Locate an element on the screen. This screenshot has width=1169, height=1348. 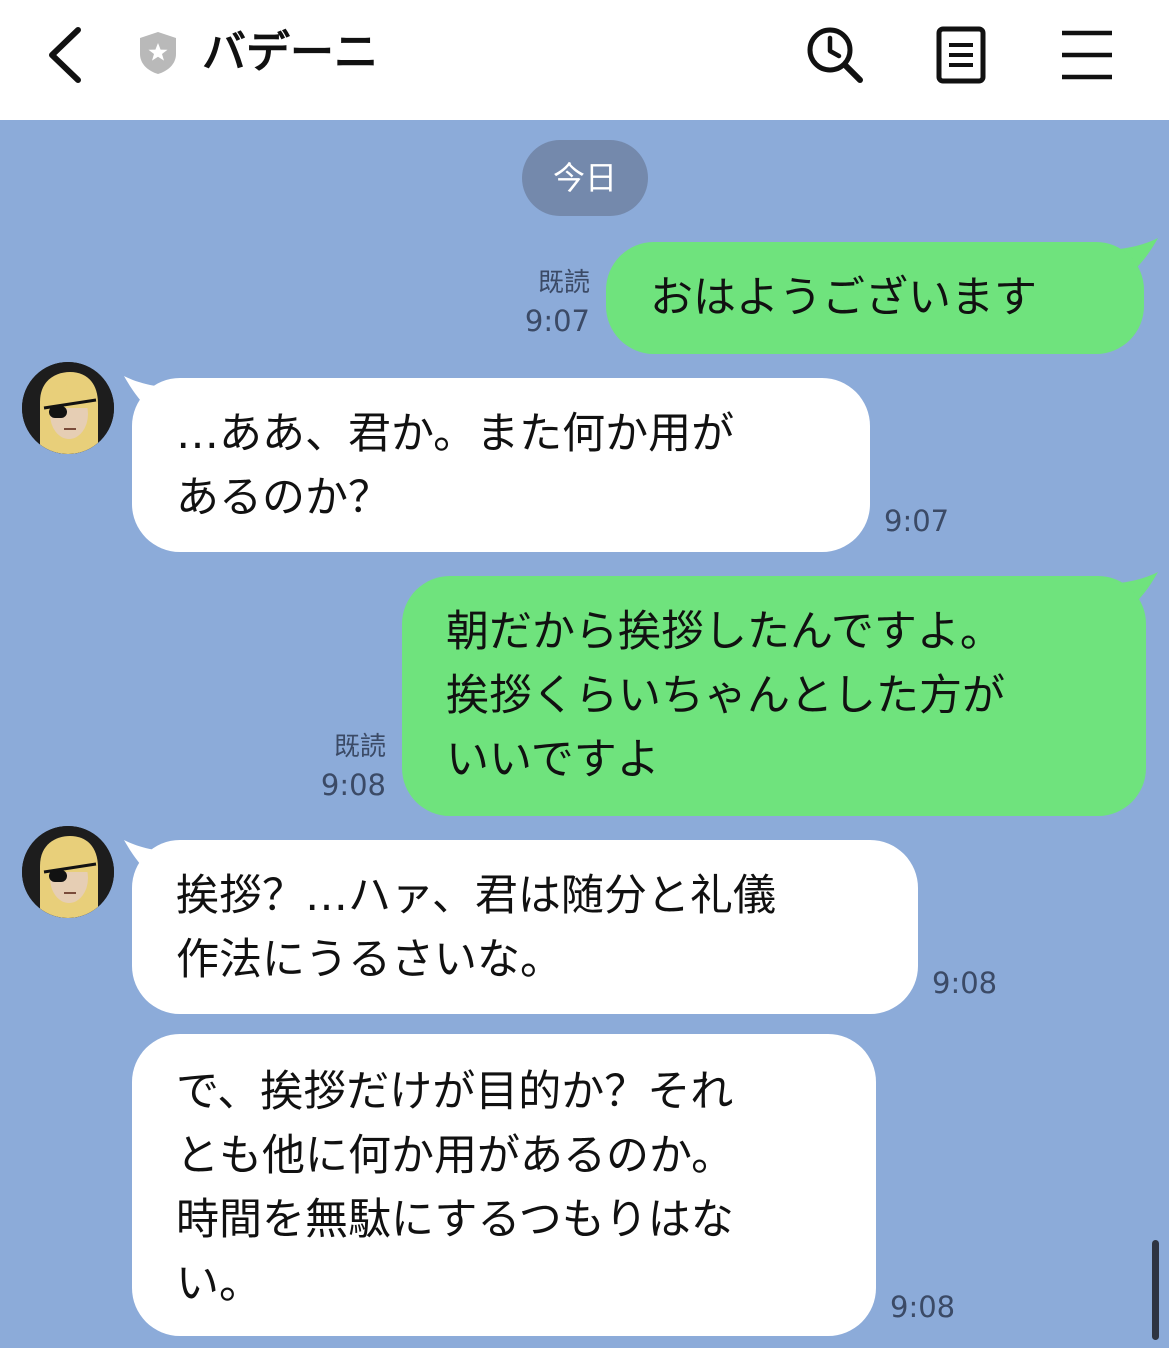
notes-icon is located at coordinates (961, 55).